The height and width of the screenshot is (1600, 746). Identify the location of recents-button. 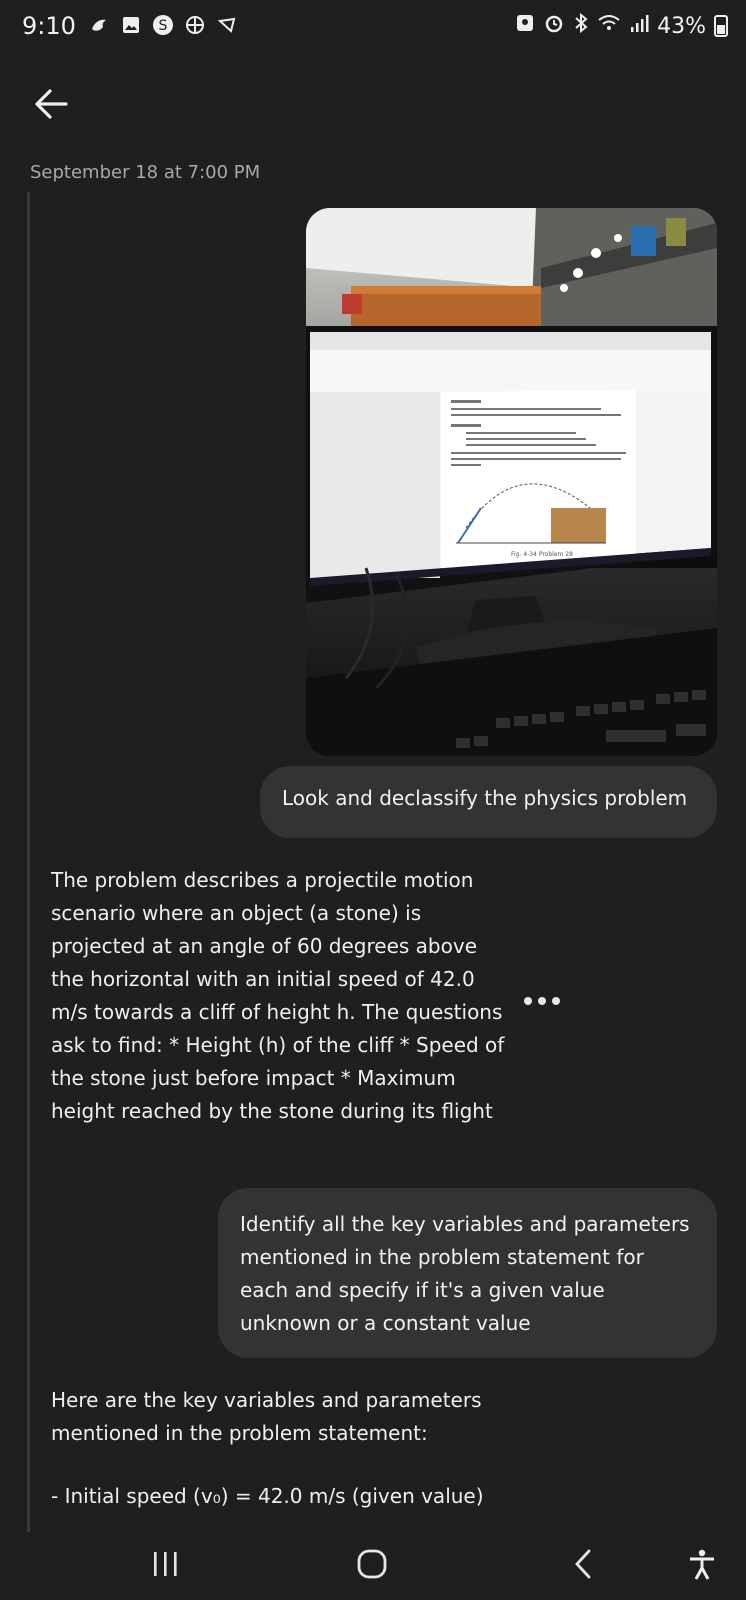
(166, 1564).